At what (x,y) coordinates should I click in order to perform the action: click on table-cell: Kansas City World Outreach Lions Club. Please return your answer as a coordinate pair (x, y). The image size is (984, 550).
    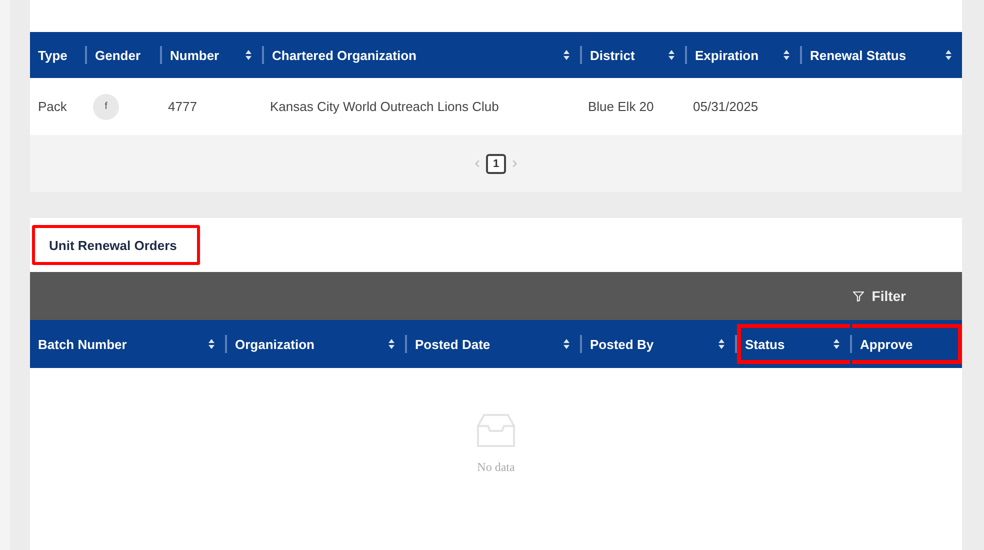
    Looking at the image, I should click on (384, 106).